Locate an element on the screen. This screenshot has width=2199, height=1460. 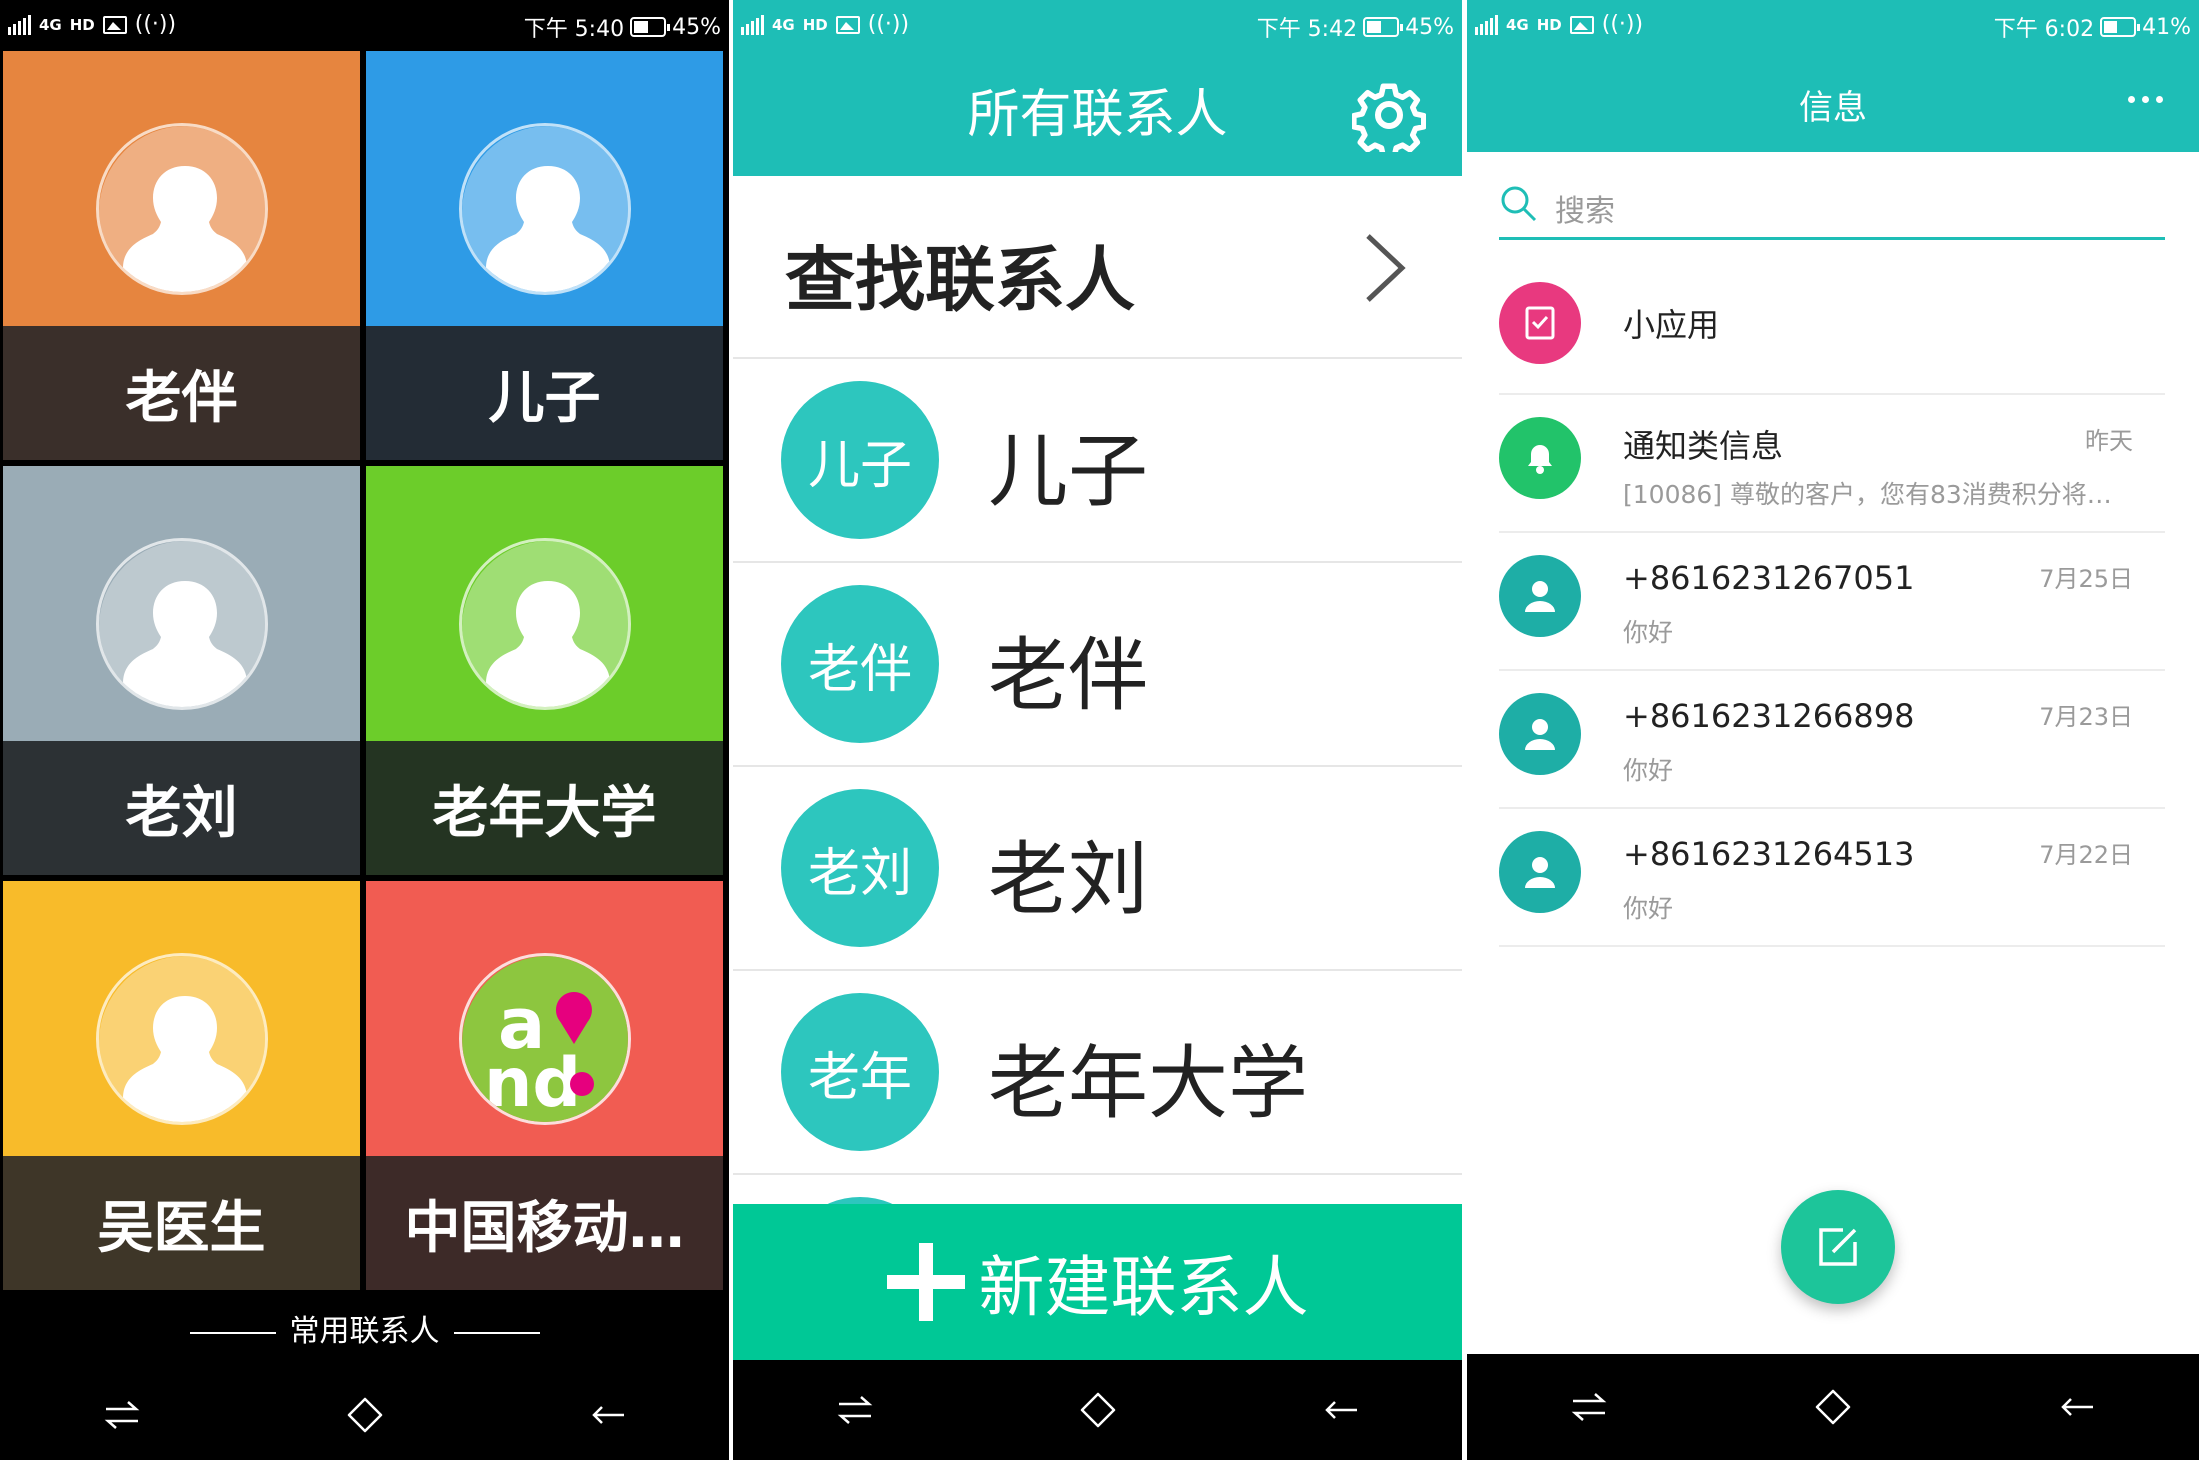
thread-date: 昨天 is located at coordinates (2109, 441).